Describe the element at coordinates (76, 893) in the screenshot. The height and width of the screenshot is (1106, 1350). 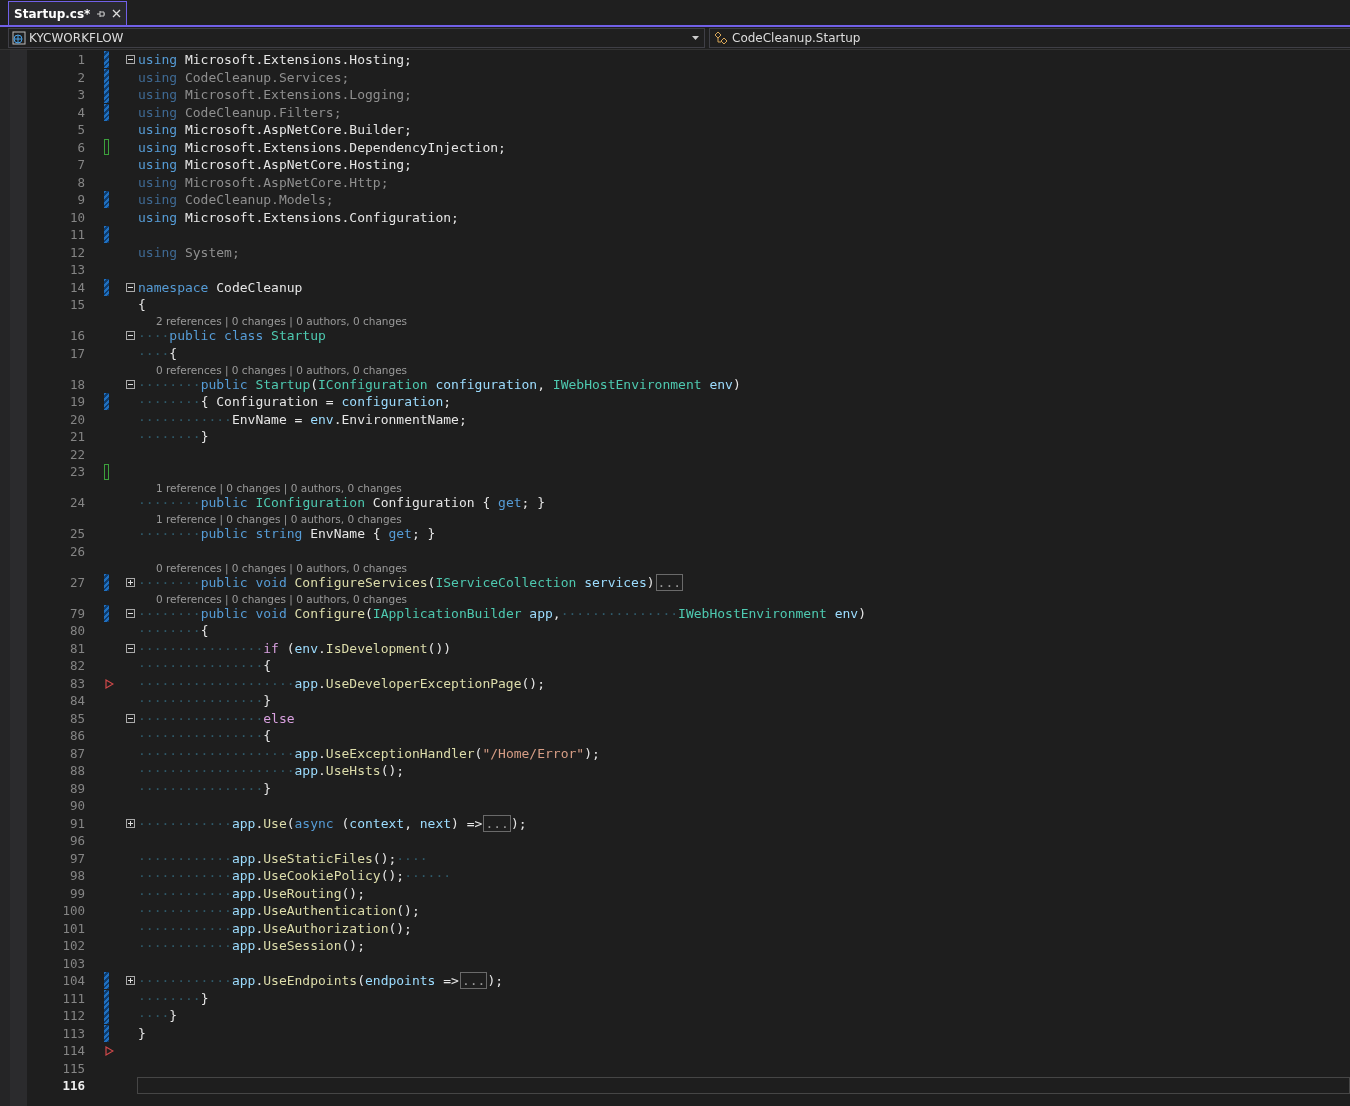
I see `line-number: 99` at that location.